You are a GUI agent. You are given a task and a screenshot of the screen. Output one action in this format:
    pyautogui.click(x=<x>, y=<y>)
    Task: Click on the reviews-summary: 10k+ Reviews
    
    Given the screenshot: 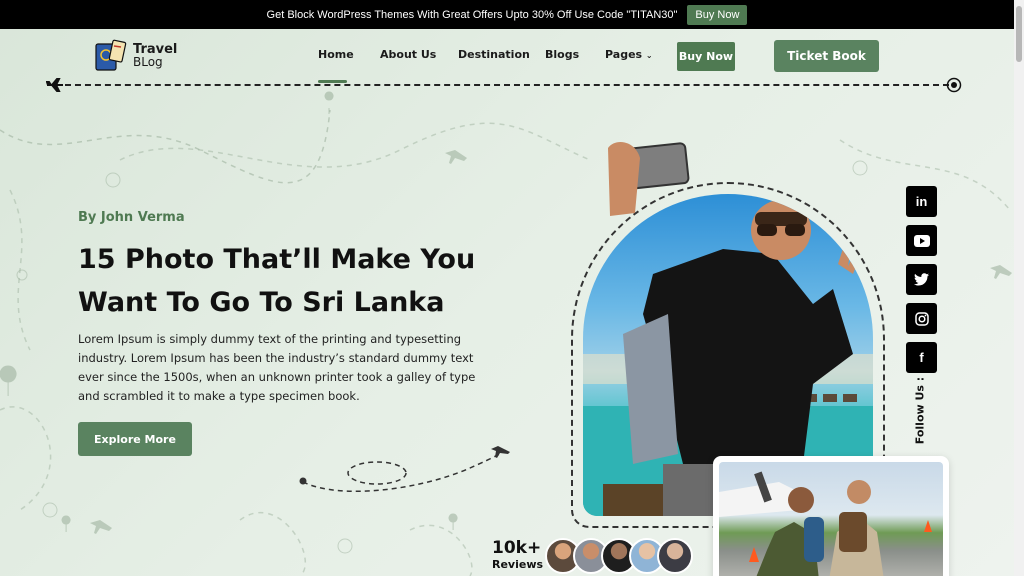 What is the action you would take?
    pyautogui.click(x=518, y=555)
    